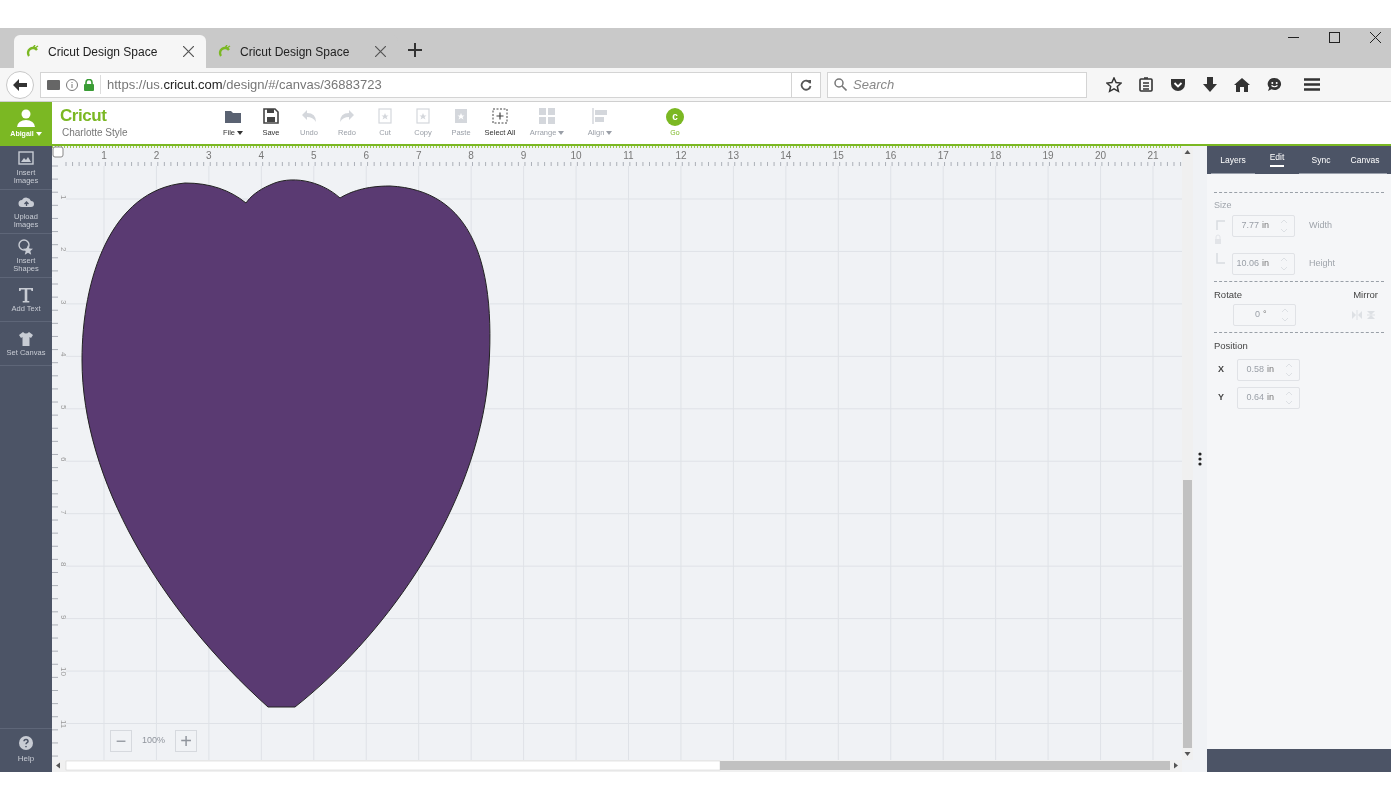 The image size is (1391, 798). Describe the element at coordinates (1274, 84) in the screenshot. I see `smiley-icon` at that location.